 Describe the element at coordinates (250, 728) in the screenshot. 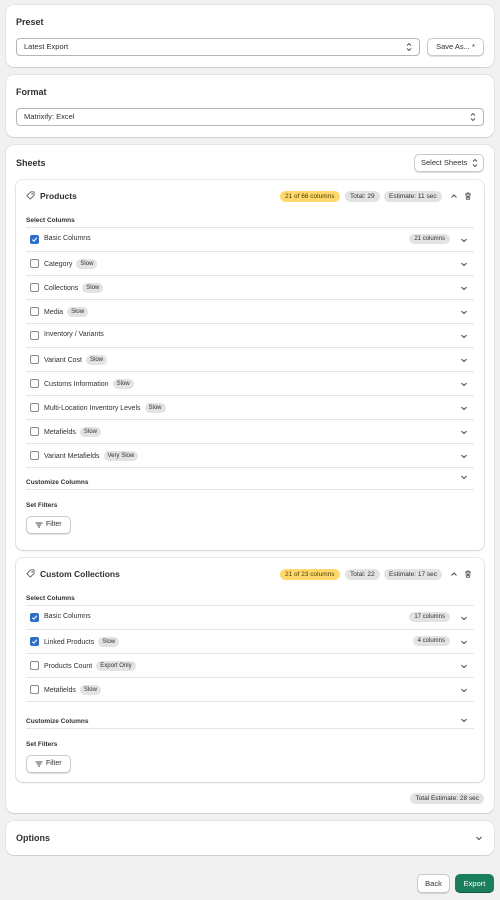

I see `divider` at that location.